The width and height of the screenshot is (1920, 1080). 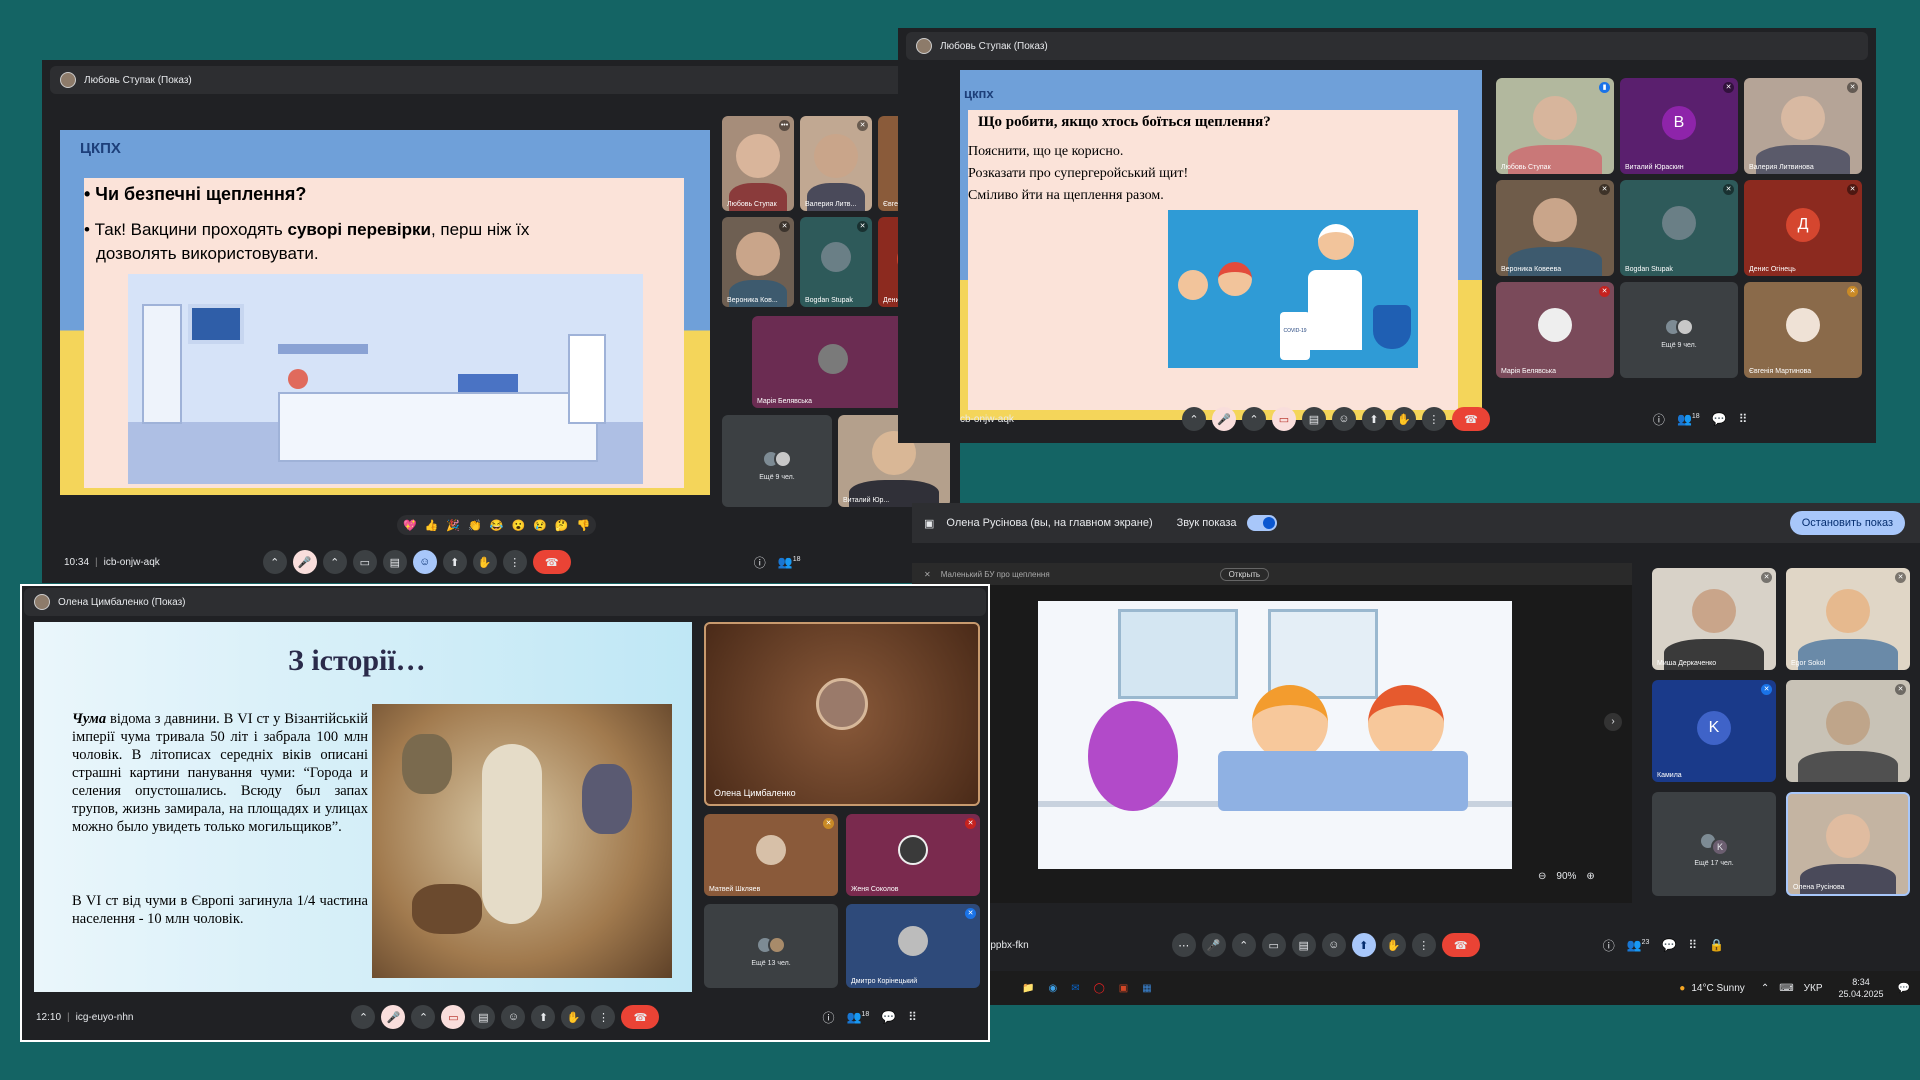 I want to click on reaction-clap: 👏, so click(x=475, y=525).